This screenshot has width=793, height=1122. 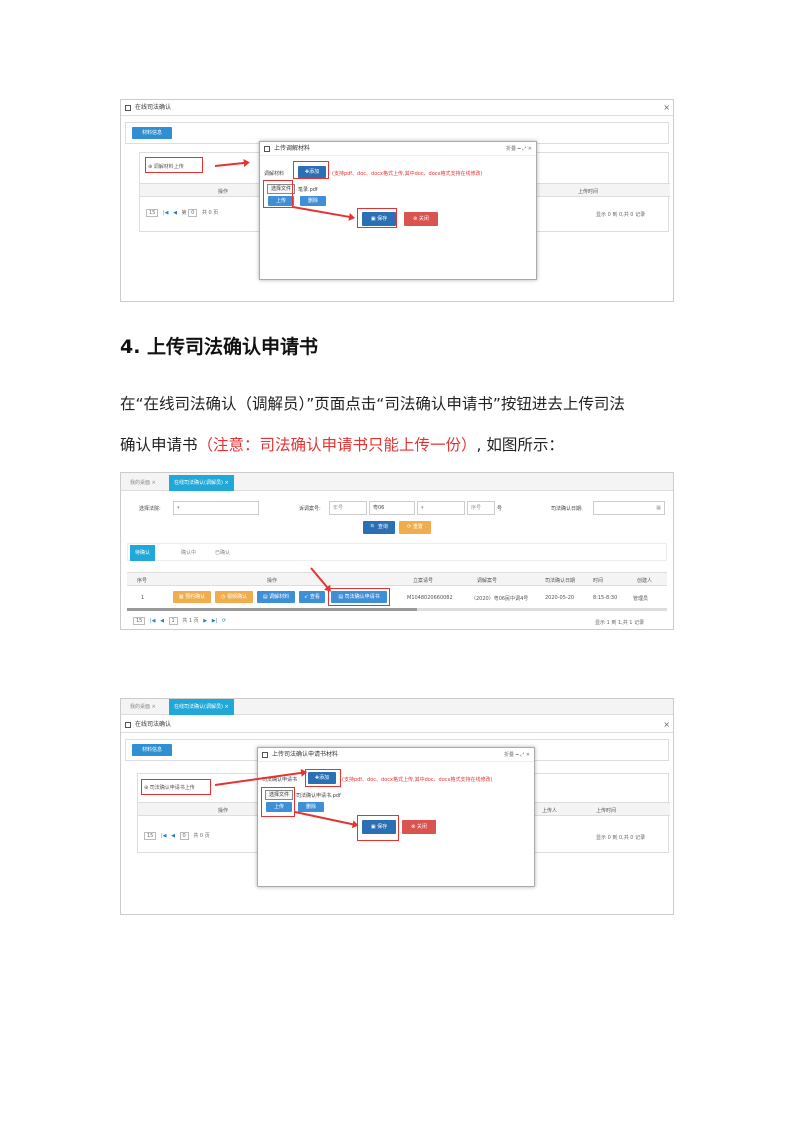 What do you see at coordinates (423, 581) in the screenshot?
I see `header-case: 立案请号` at bounding box center [423, 581].